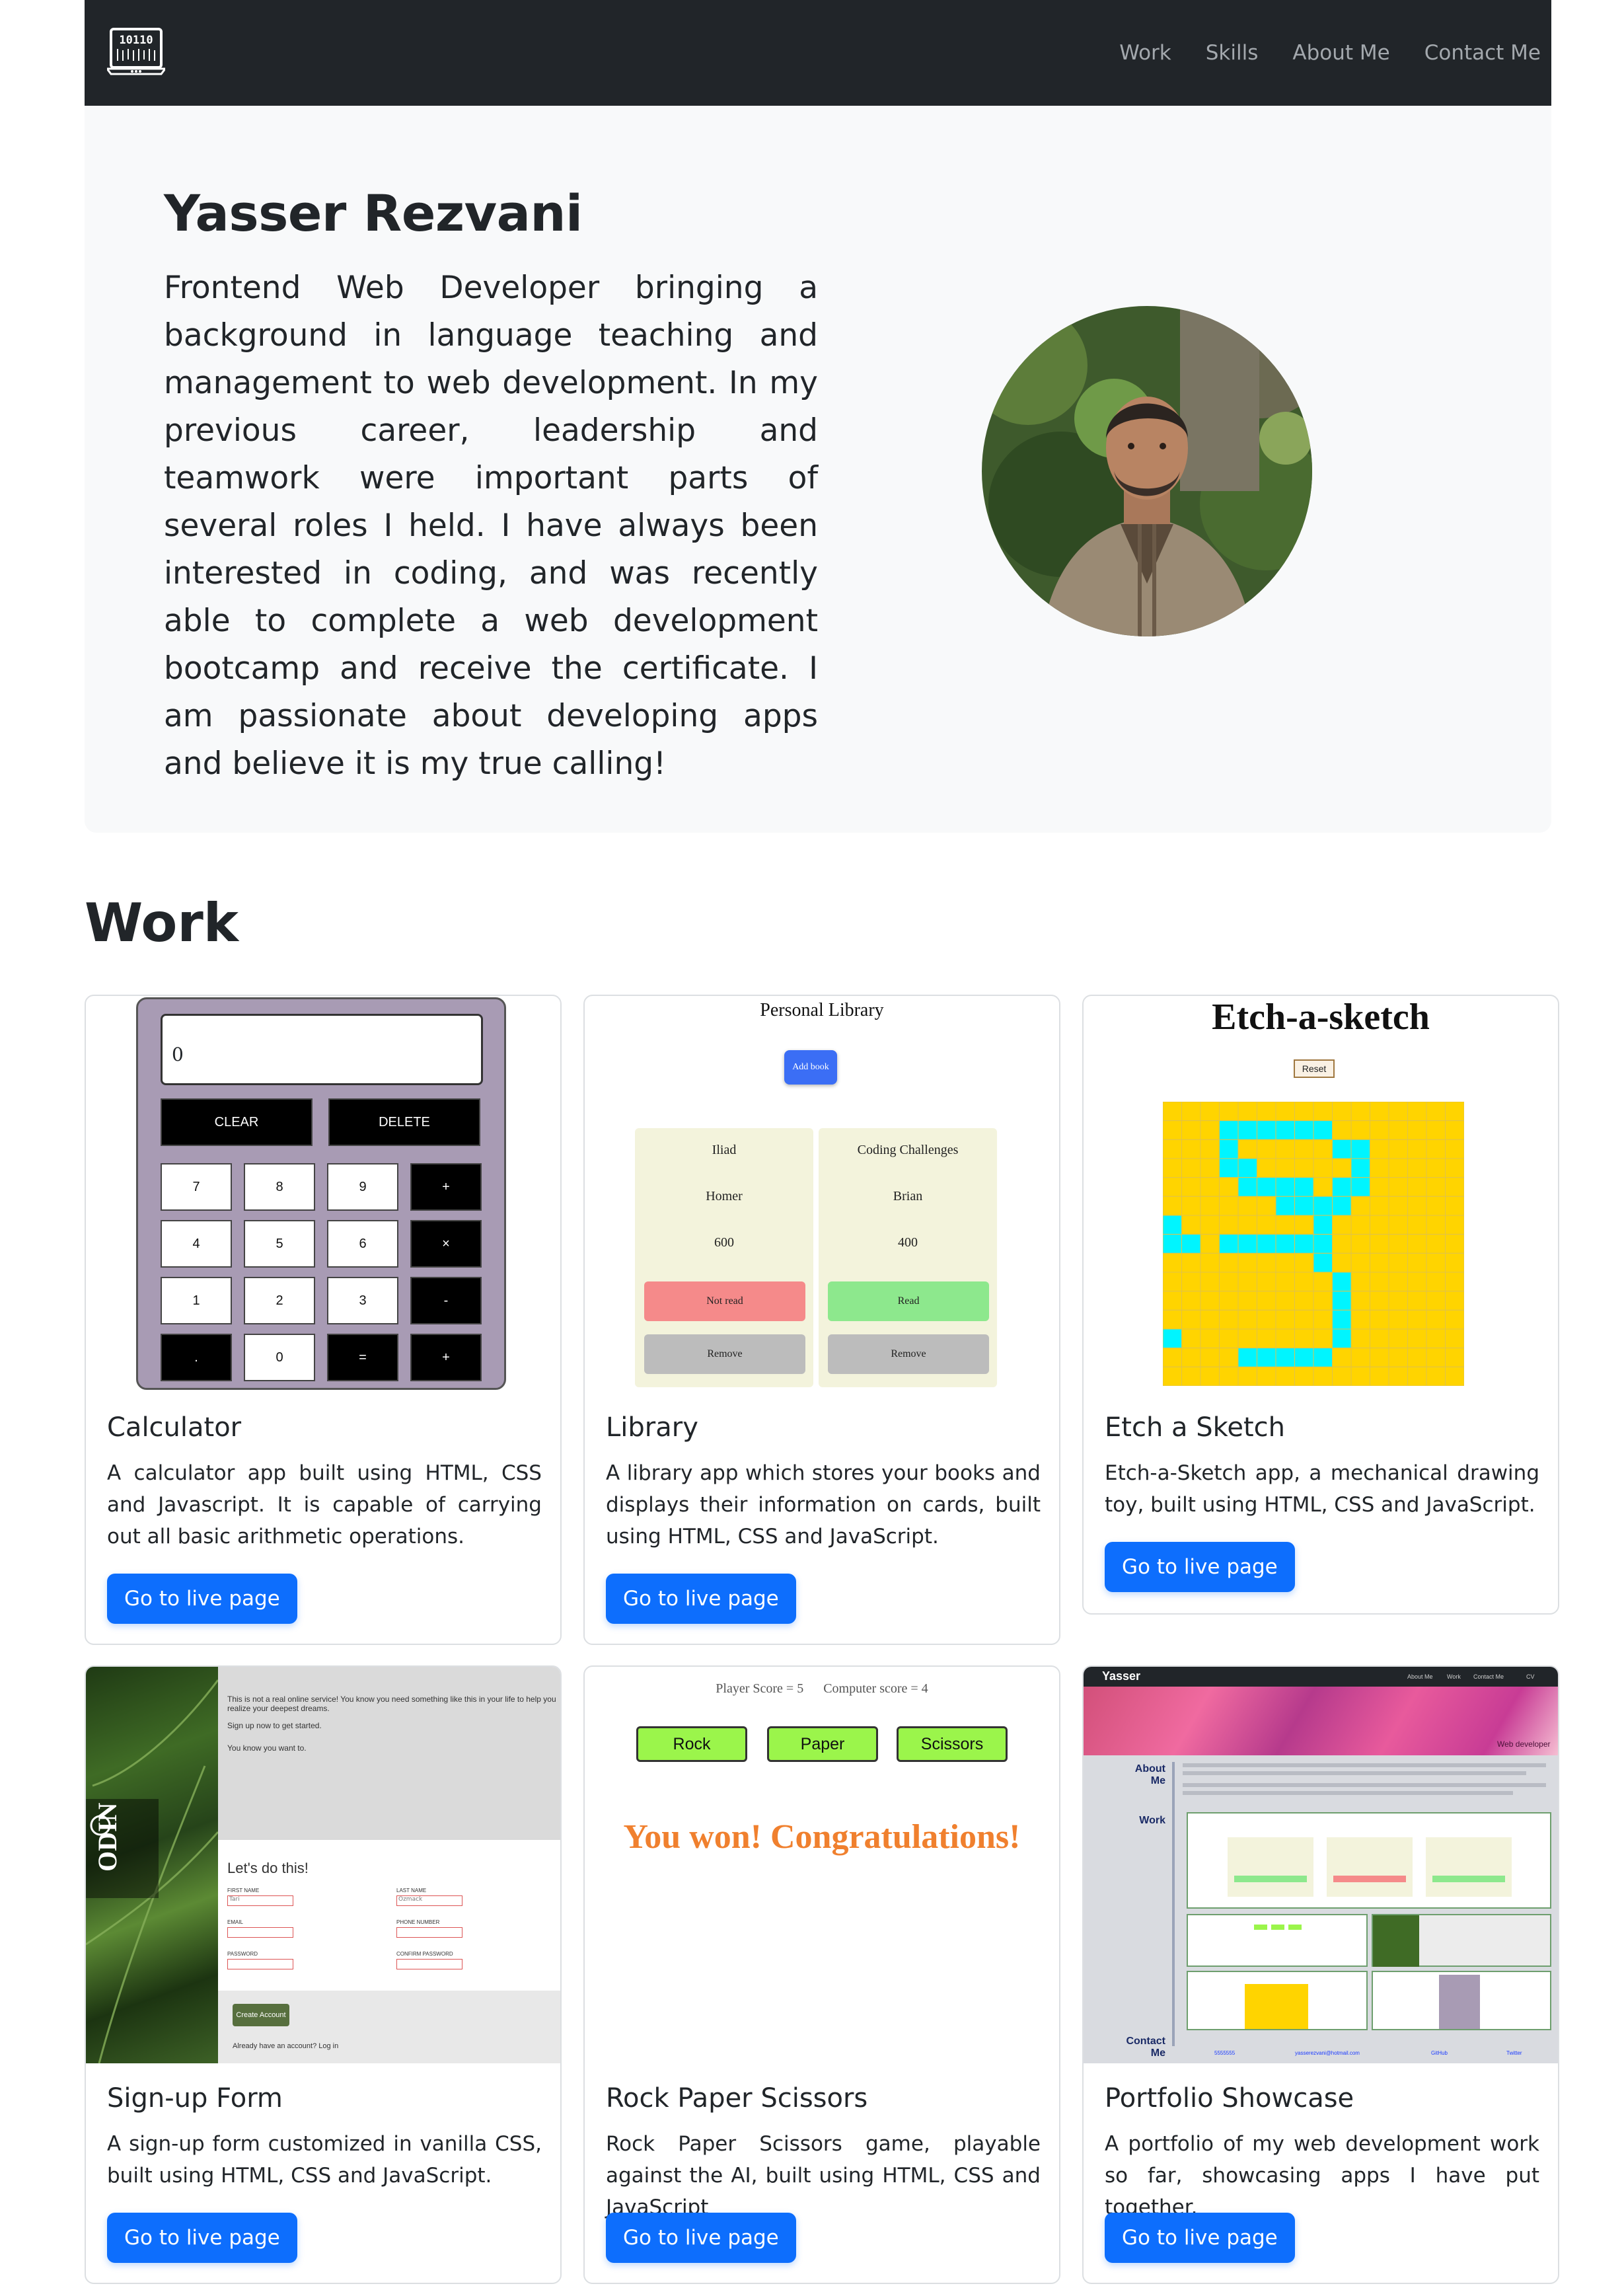  Describe the element at coordinates (1524, 1744) in the screenshot. I see `portfolio-tagline: Web developer` at that location.